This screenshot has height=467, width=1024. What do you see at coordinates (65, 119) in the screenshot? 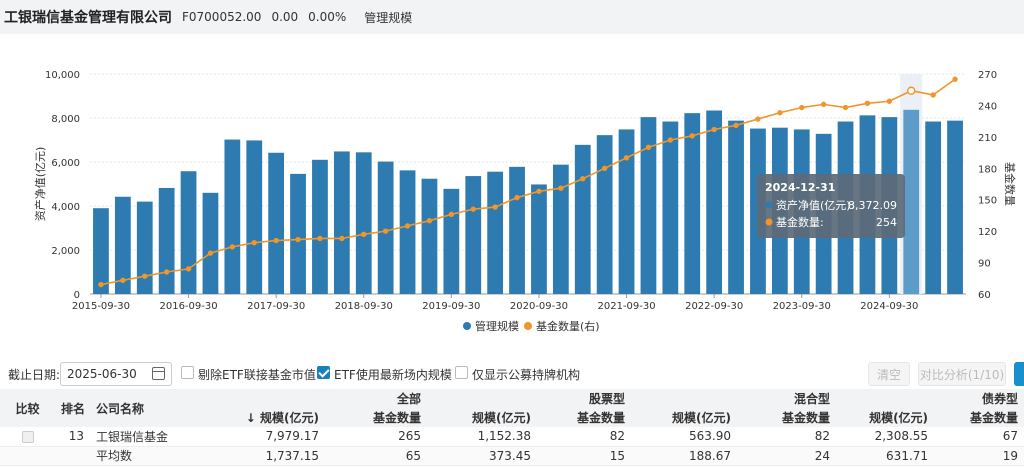
I see `y-tick-label: 8,000` at bounding box center [65, 119].